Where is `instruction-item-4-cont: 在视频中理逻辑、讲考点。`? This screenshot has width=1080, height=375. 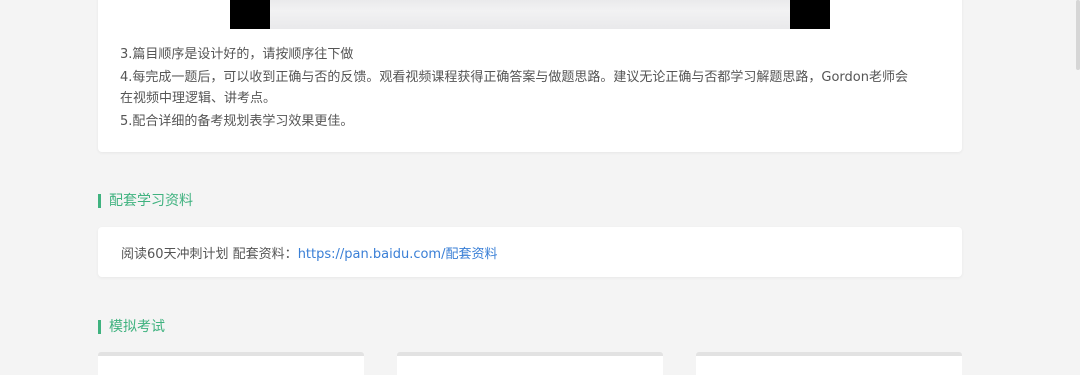 instruction-item-4-cont: 在视频中理逻辑、讲考点。 is located at coordinates (198, 98).